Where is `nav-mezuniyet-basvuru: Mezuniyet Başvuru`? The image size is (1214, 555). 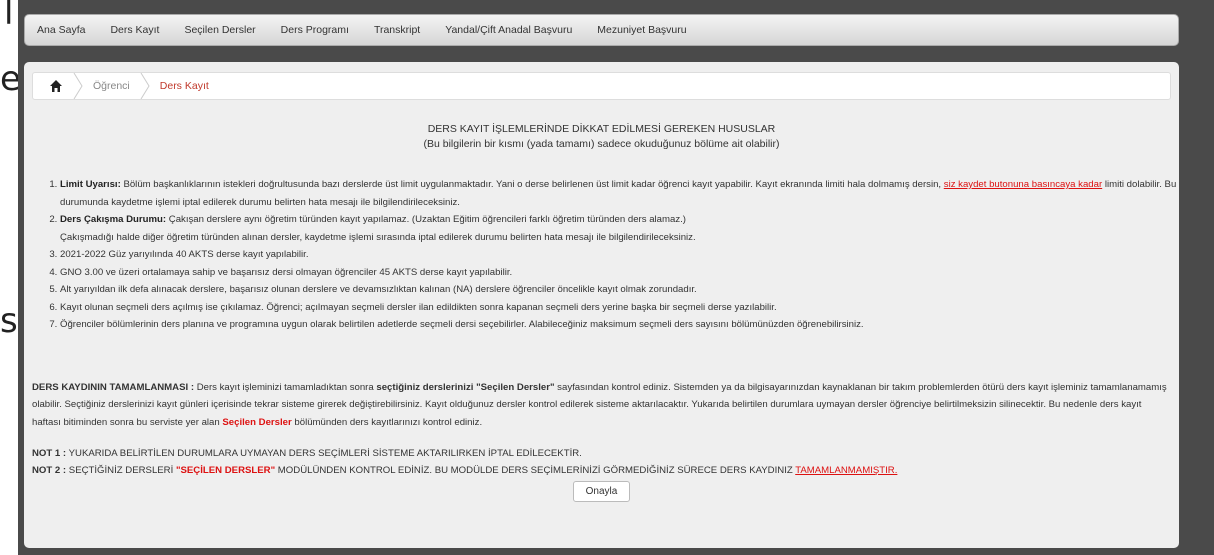
nav-mezuniyet-basvuru: Mezuniyet Başvuru is located at coordinates (641, 30).